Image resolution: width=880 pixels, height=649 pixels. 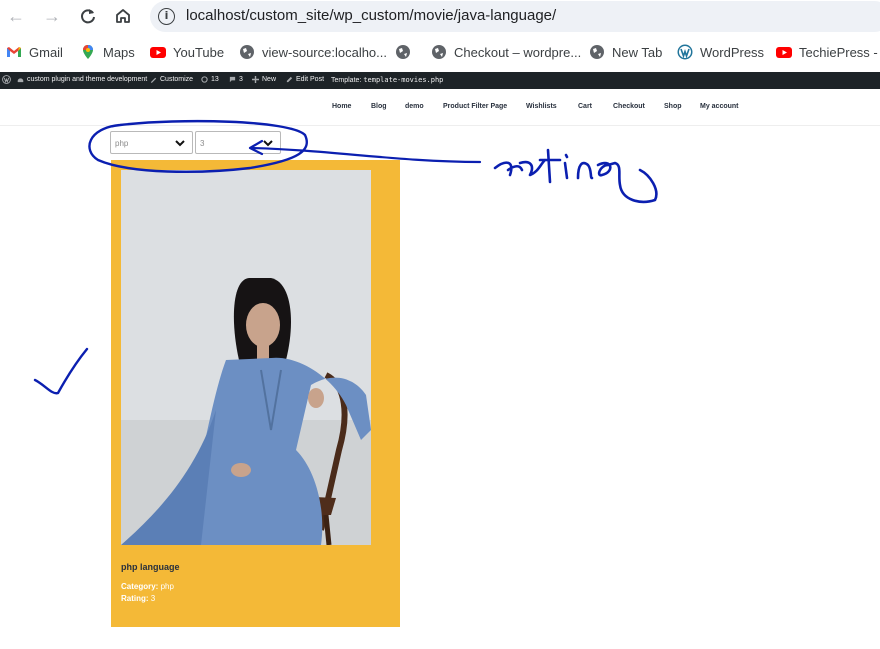 I want to click on brush-icon, so click(x=153, y=79).